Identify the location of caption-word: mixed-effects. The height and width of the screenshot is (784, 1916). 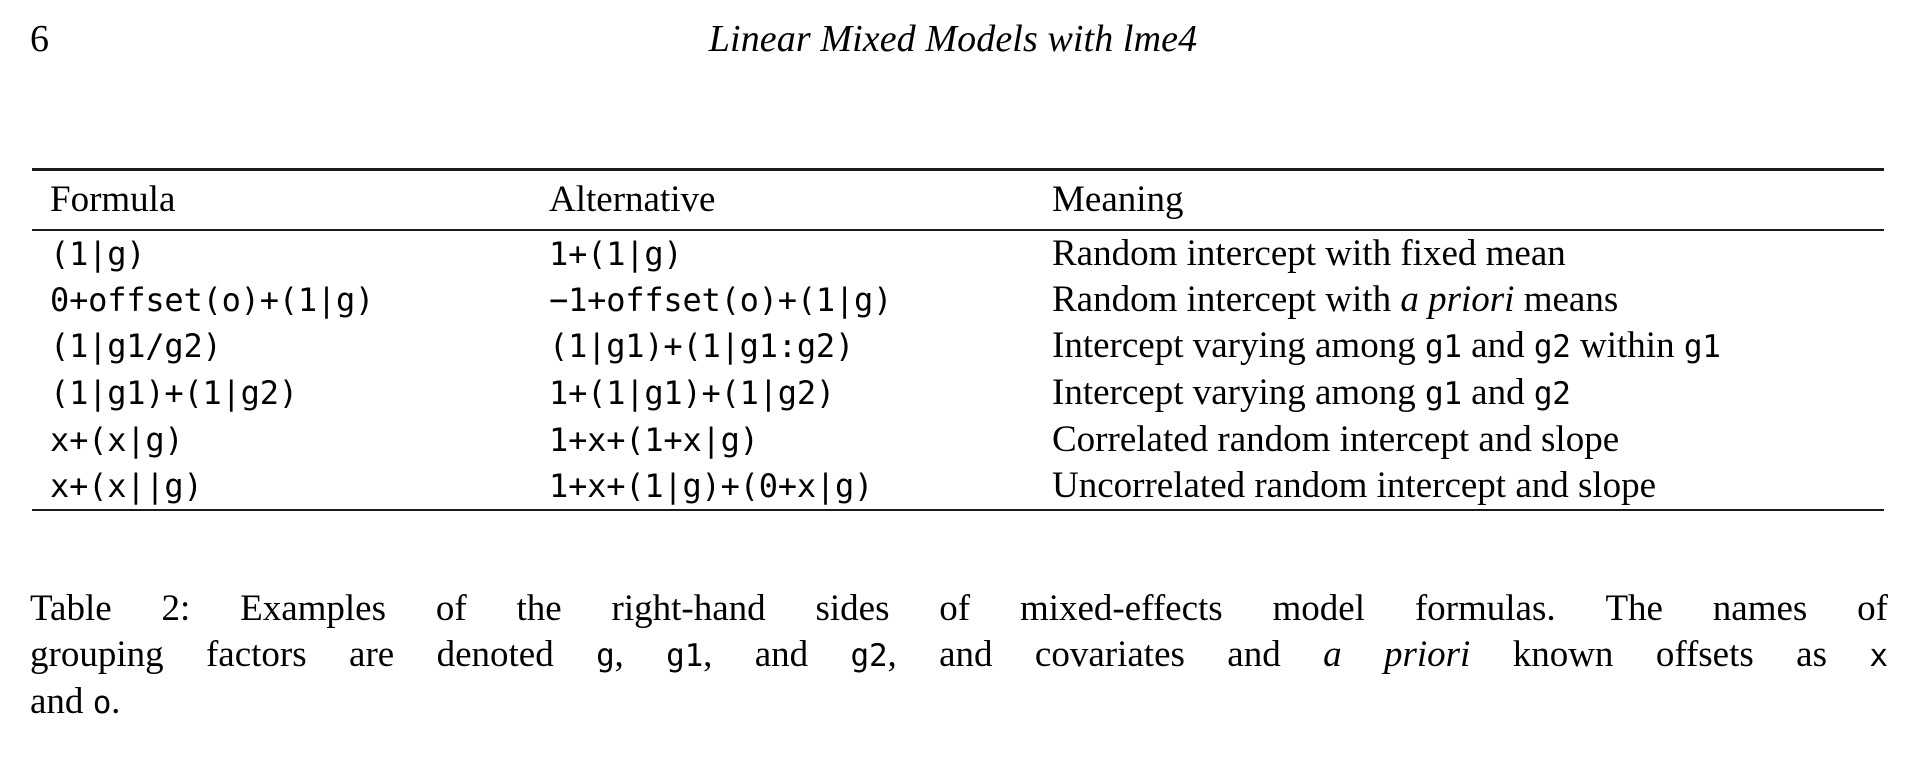
(1121, 609).